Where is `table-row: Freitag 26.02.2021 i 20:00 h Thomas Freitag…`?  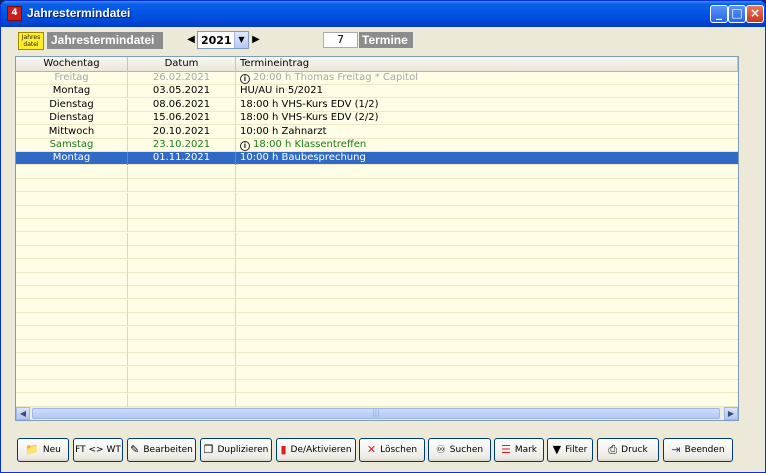
table-row: Freitag 26.02.2021 i 20:00 h Thomas Freitag… is located at coordinates (377, 78).